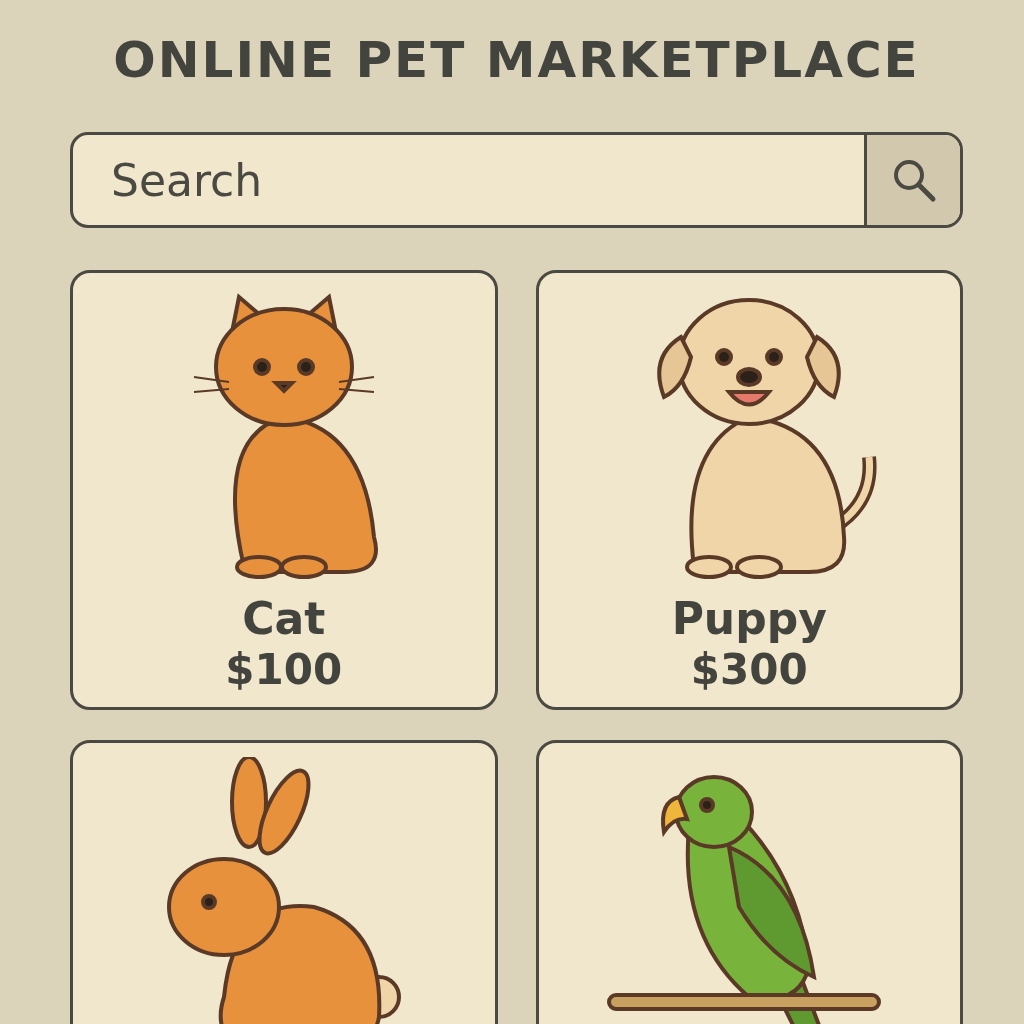 This screenshot has height=1024, width=1024. Describe the element at coordinates (284, 670) in the screenshot. I see `pet-price: $100` at that location.